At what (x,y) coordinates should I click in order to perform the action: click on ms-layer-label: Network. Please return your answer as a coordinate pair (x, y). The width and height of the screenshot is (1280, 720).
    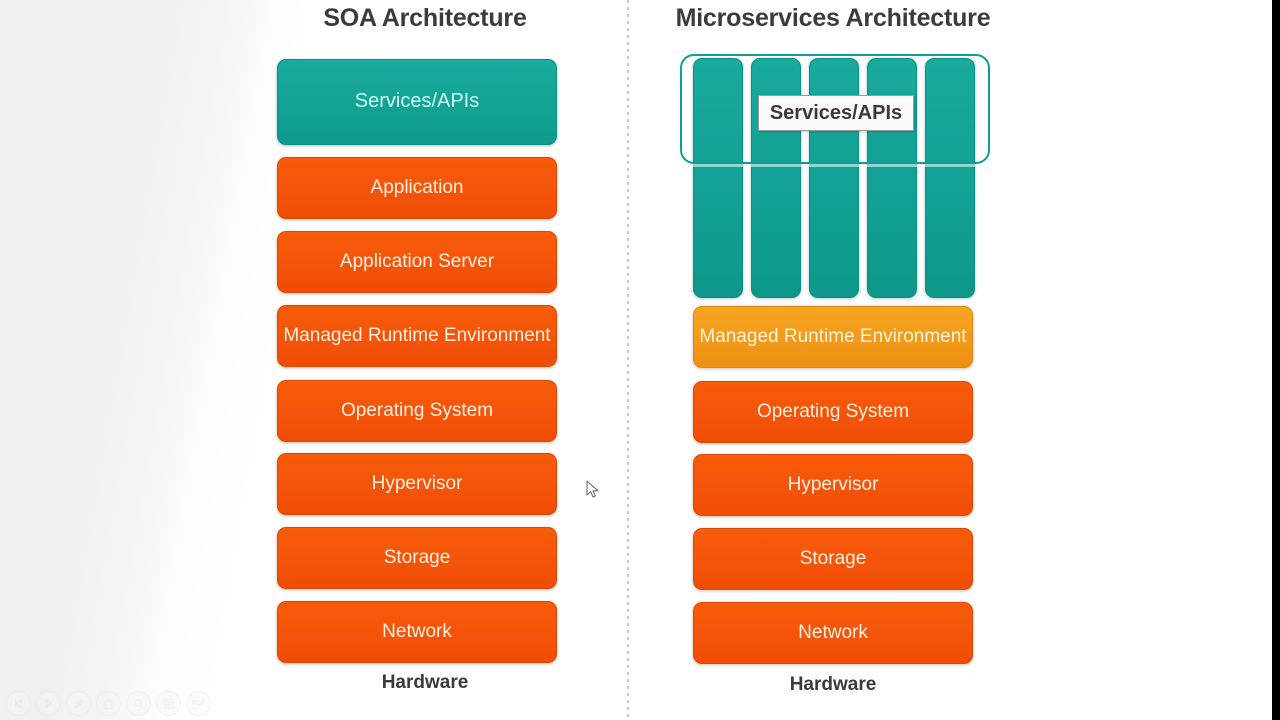
    Looking at the image, I should click on (833, 632).